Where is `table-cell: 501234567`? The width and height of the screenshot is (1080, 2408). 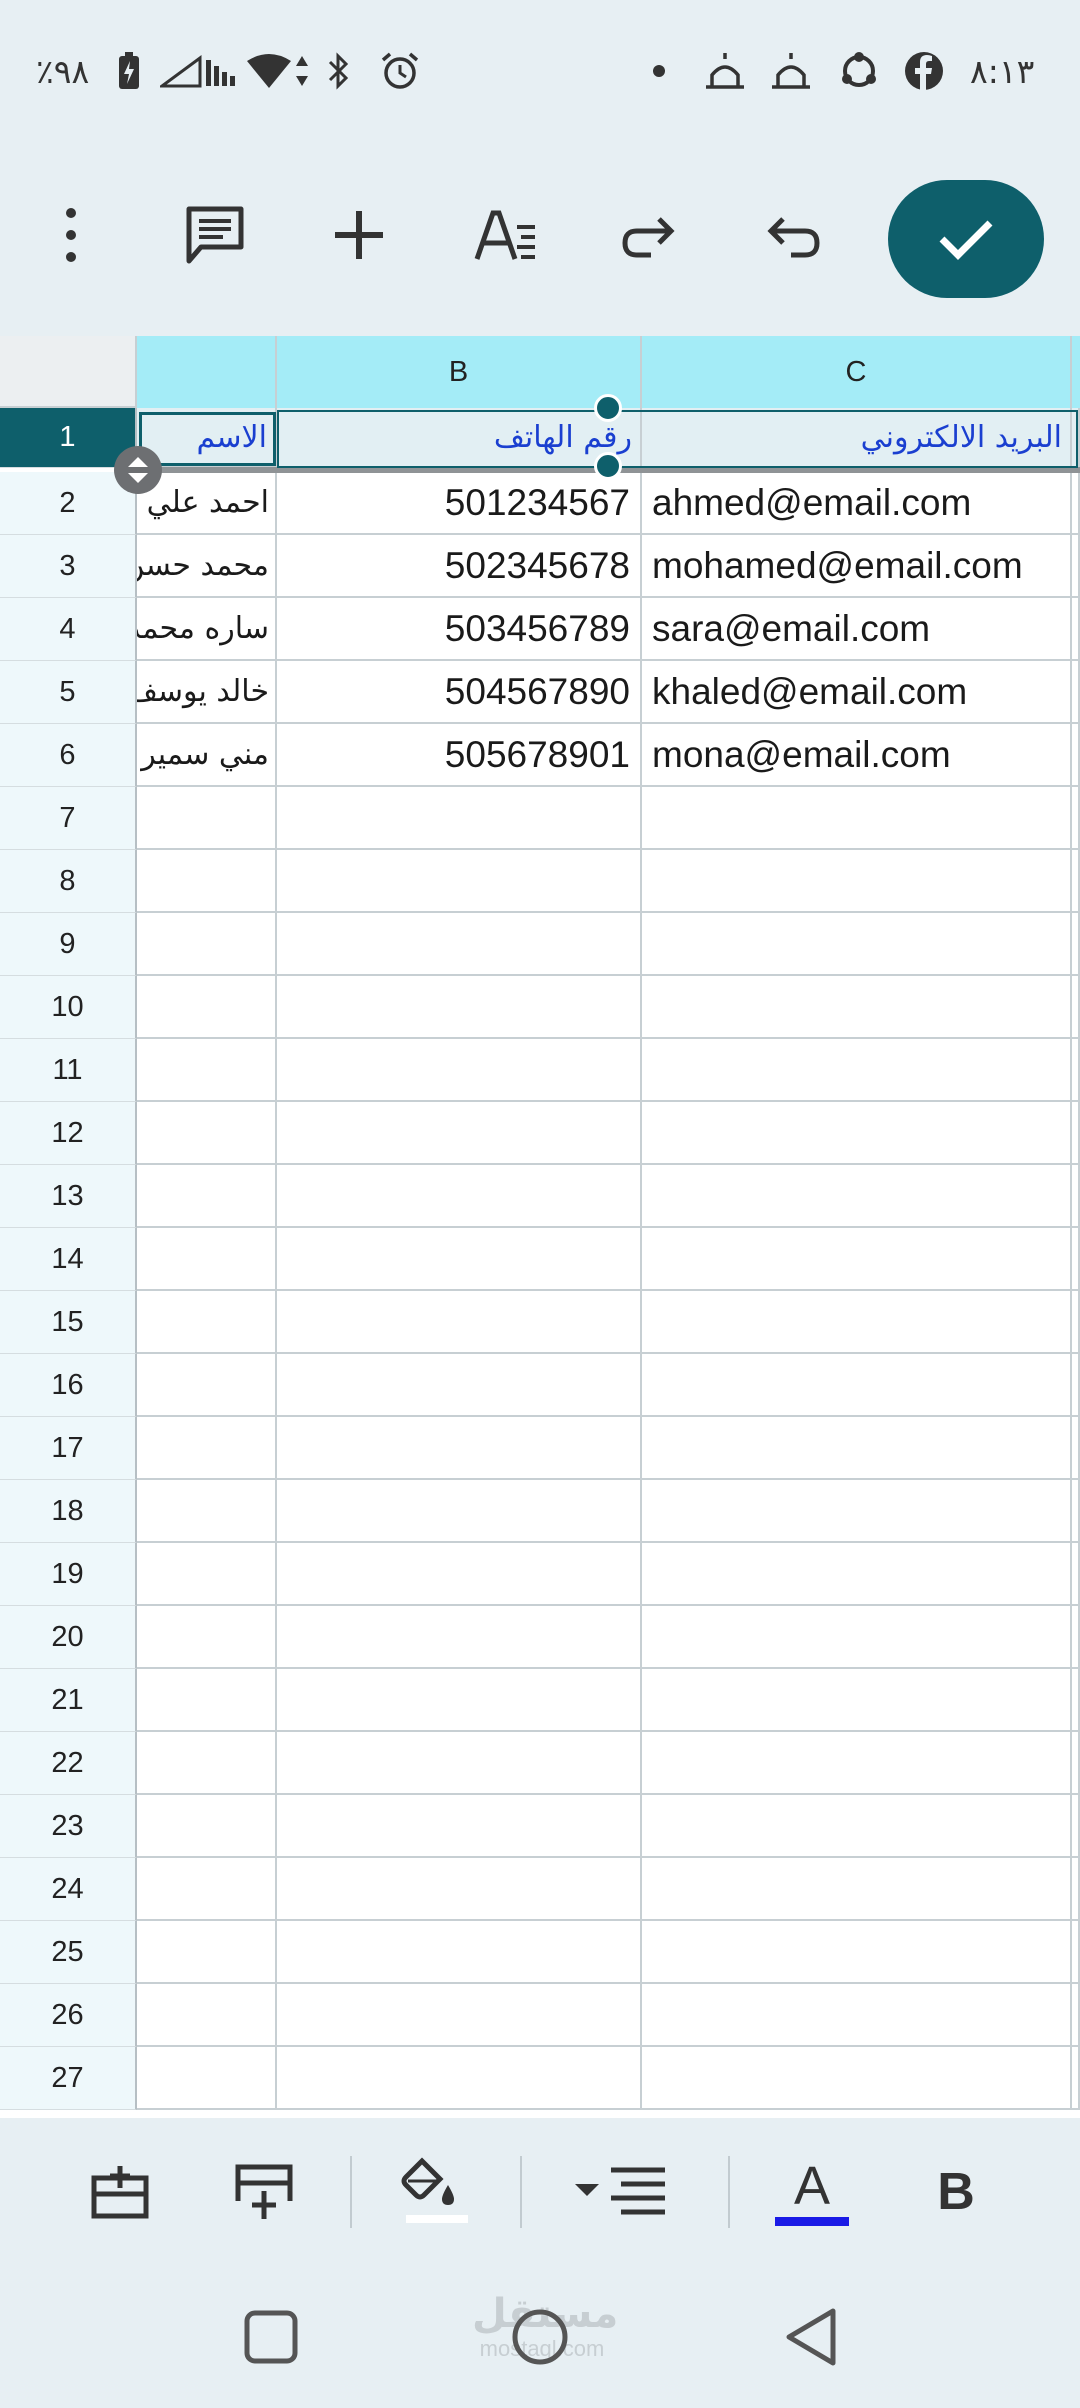 table-cell: 501234567 is located at coordinates (459, 503).